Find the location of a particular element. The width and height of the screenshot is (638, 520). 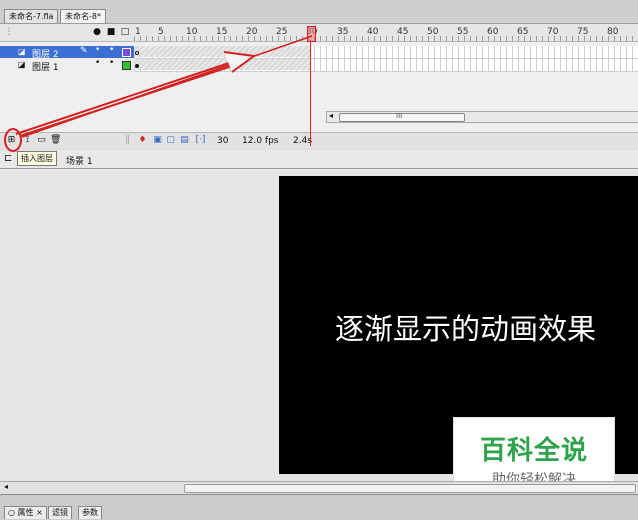

playhead-line is located at coordinates (310, 93).